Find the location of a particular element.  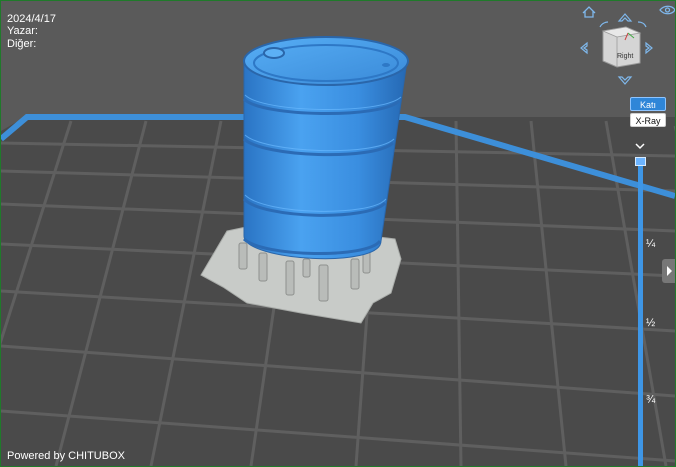

file-author-label: Yazar: is located at coordinates (22, 31).